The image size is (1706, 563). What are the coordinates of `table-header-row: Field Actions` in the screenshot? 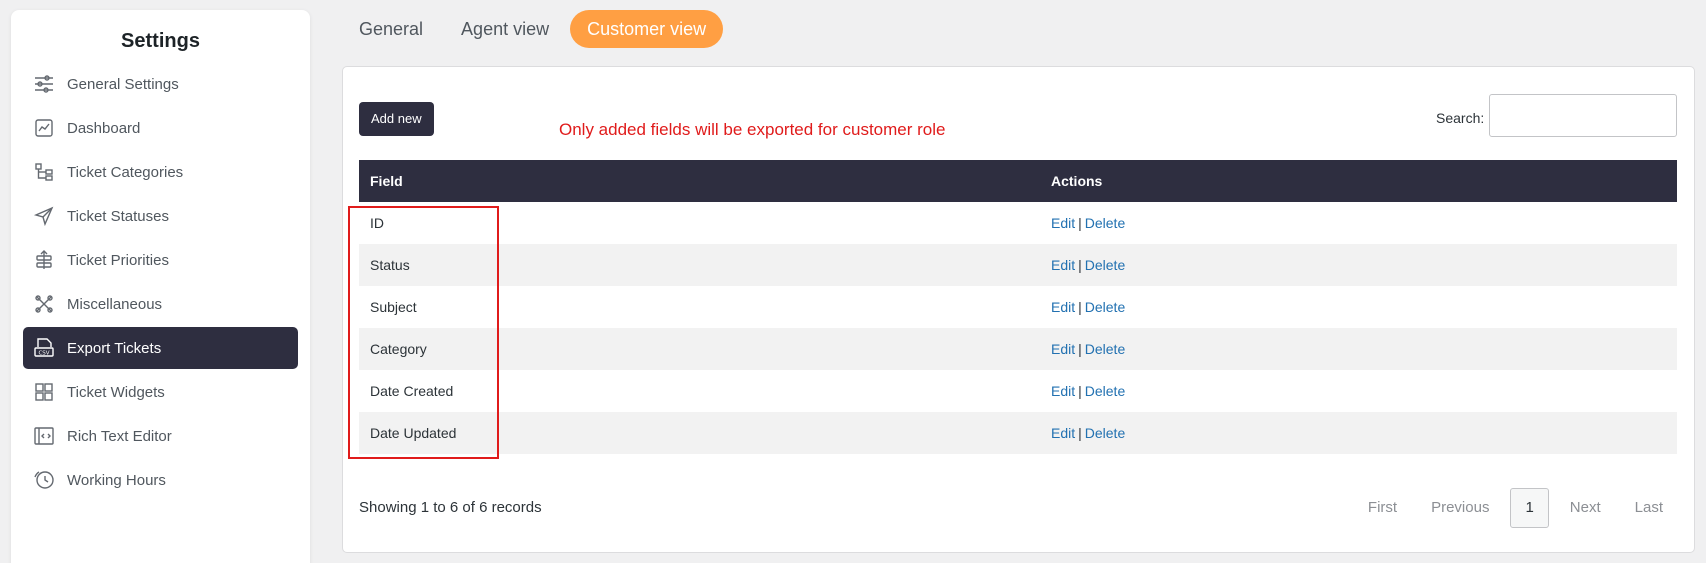 It's located at (1018, 181).